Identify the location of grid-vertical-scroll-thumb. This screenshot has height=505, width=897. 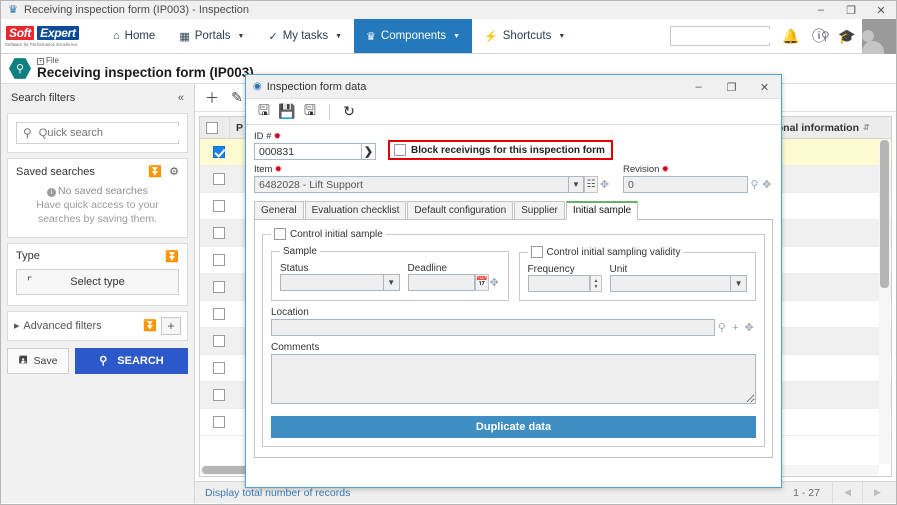
(884, 214).